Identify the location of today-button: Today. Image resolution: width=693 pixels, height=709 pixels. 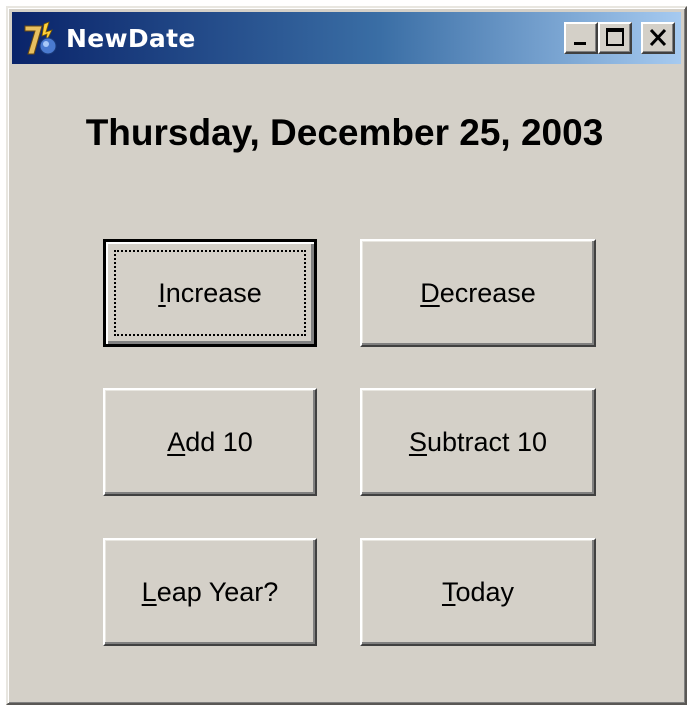
(478, 592).